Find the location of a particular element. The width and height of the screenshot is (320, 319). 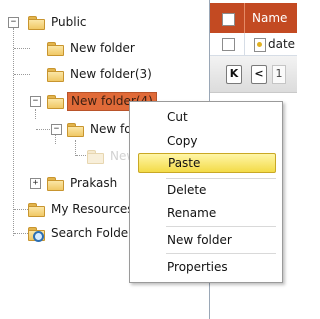

tree-node-label: New folder is located at coordinates (102, 47).